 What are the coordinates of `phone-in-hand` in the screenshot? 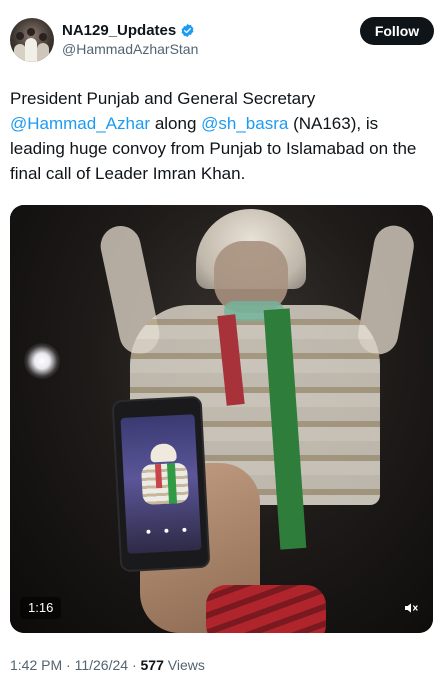 It's located at (161, 484).